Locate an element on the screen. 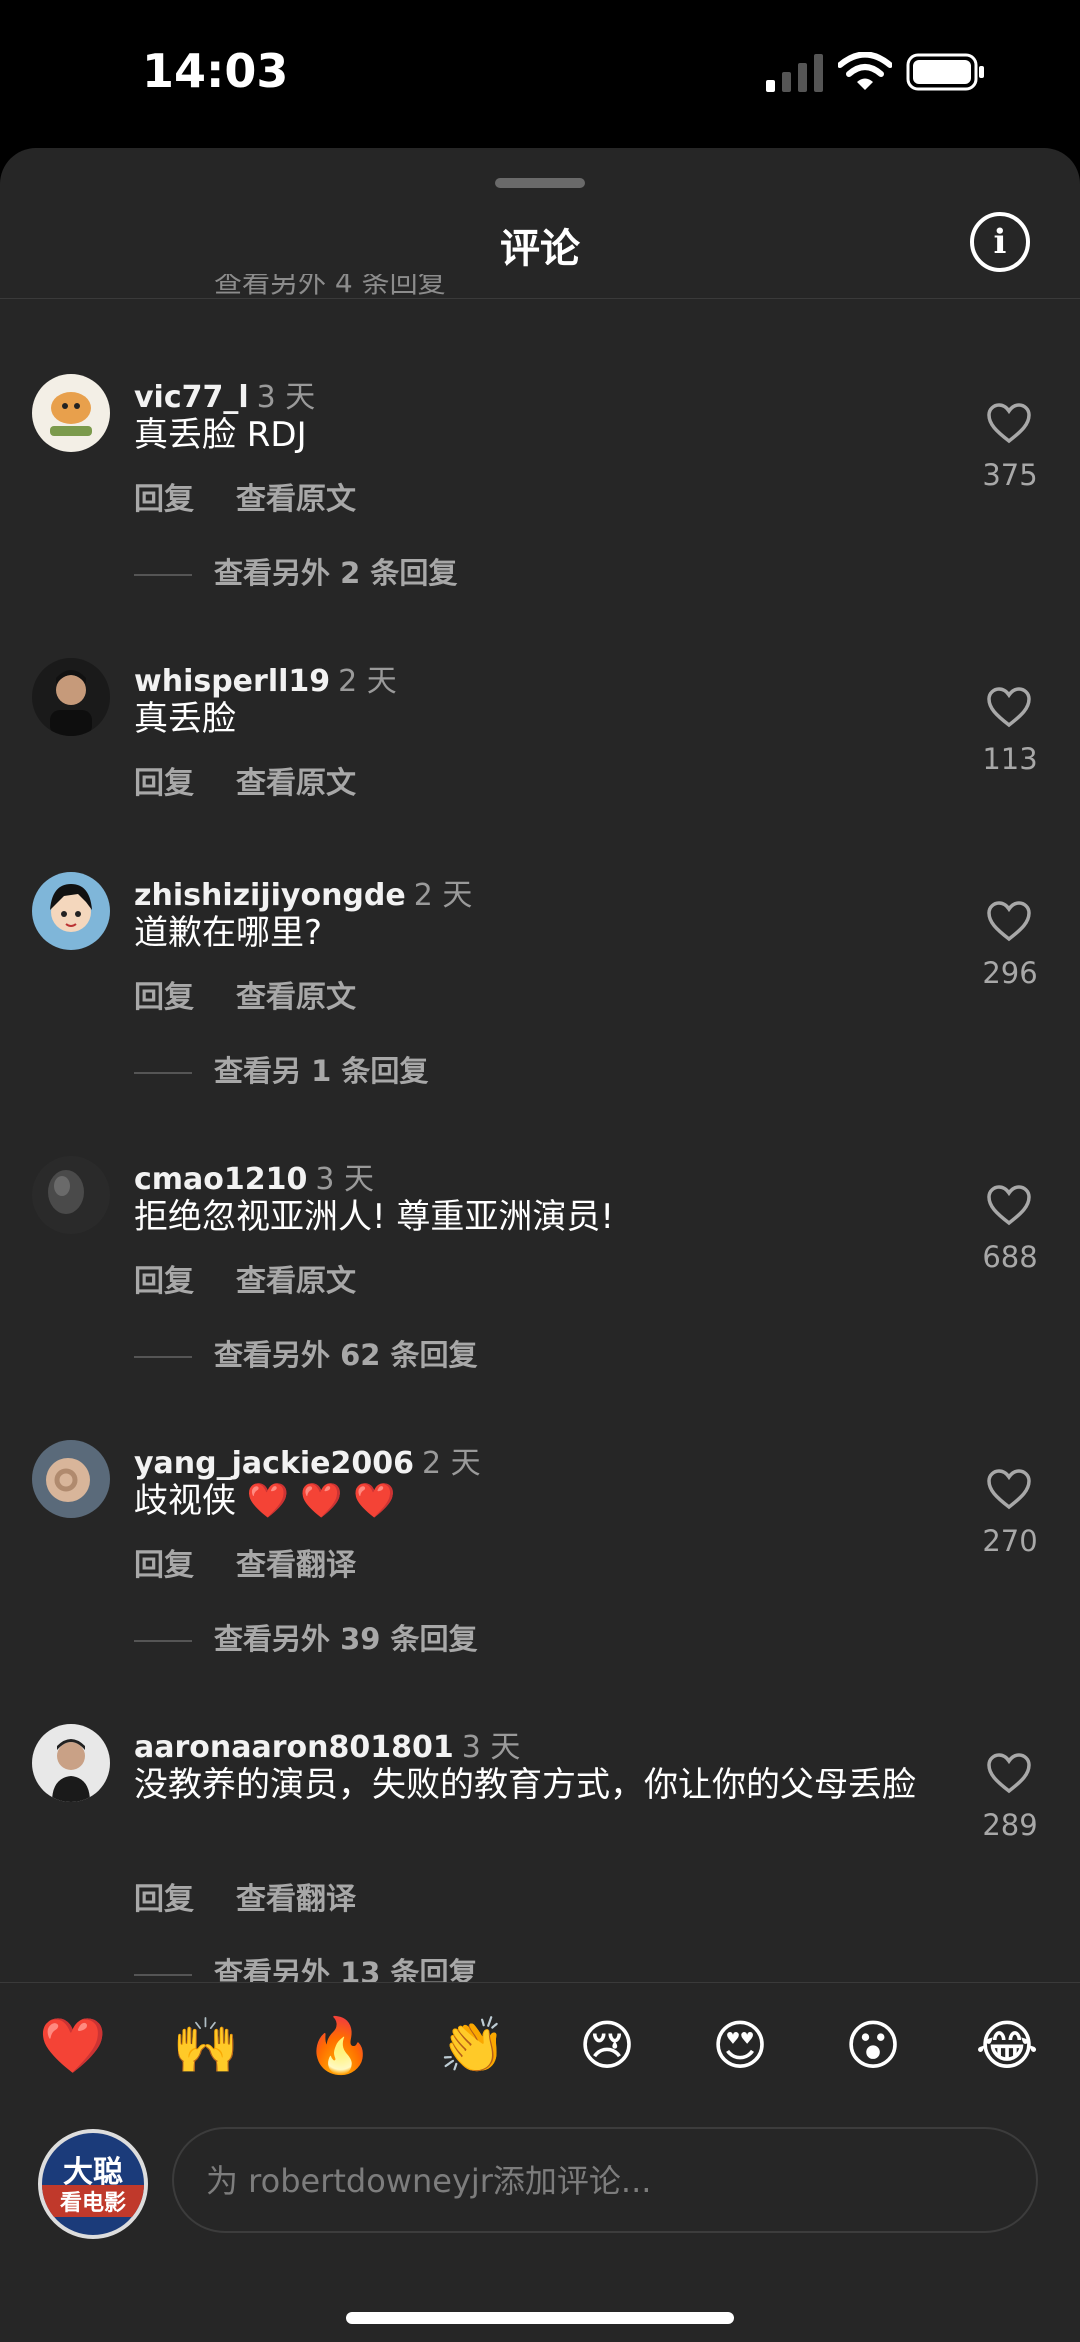 Image resolution: width=1080 pixels, height=2342 pixels. emoji-raised-hands-button: 🙌 is located at coordinates (206, 2046).